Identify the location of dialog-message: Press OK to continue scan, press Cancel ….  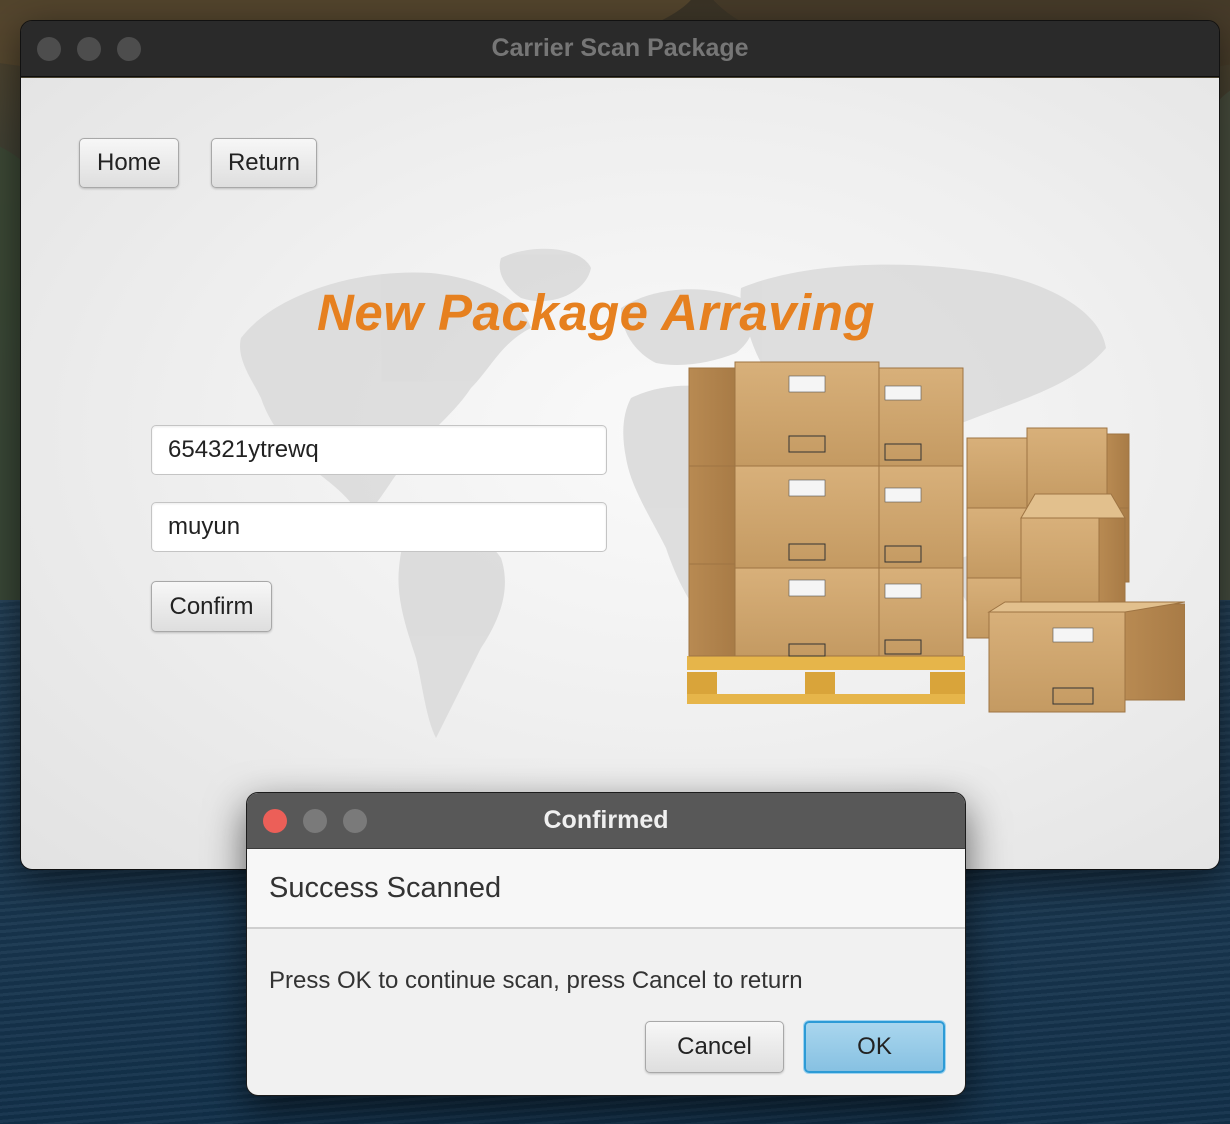
(536, 980).